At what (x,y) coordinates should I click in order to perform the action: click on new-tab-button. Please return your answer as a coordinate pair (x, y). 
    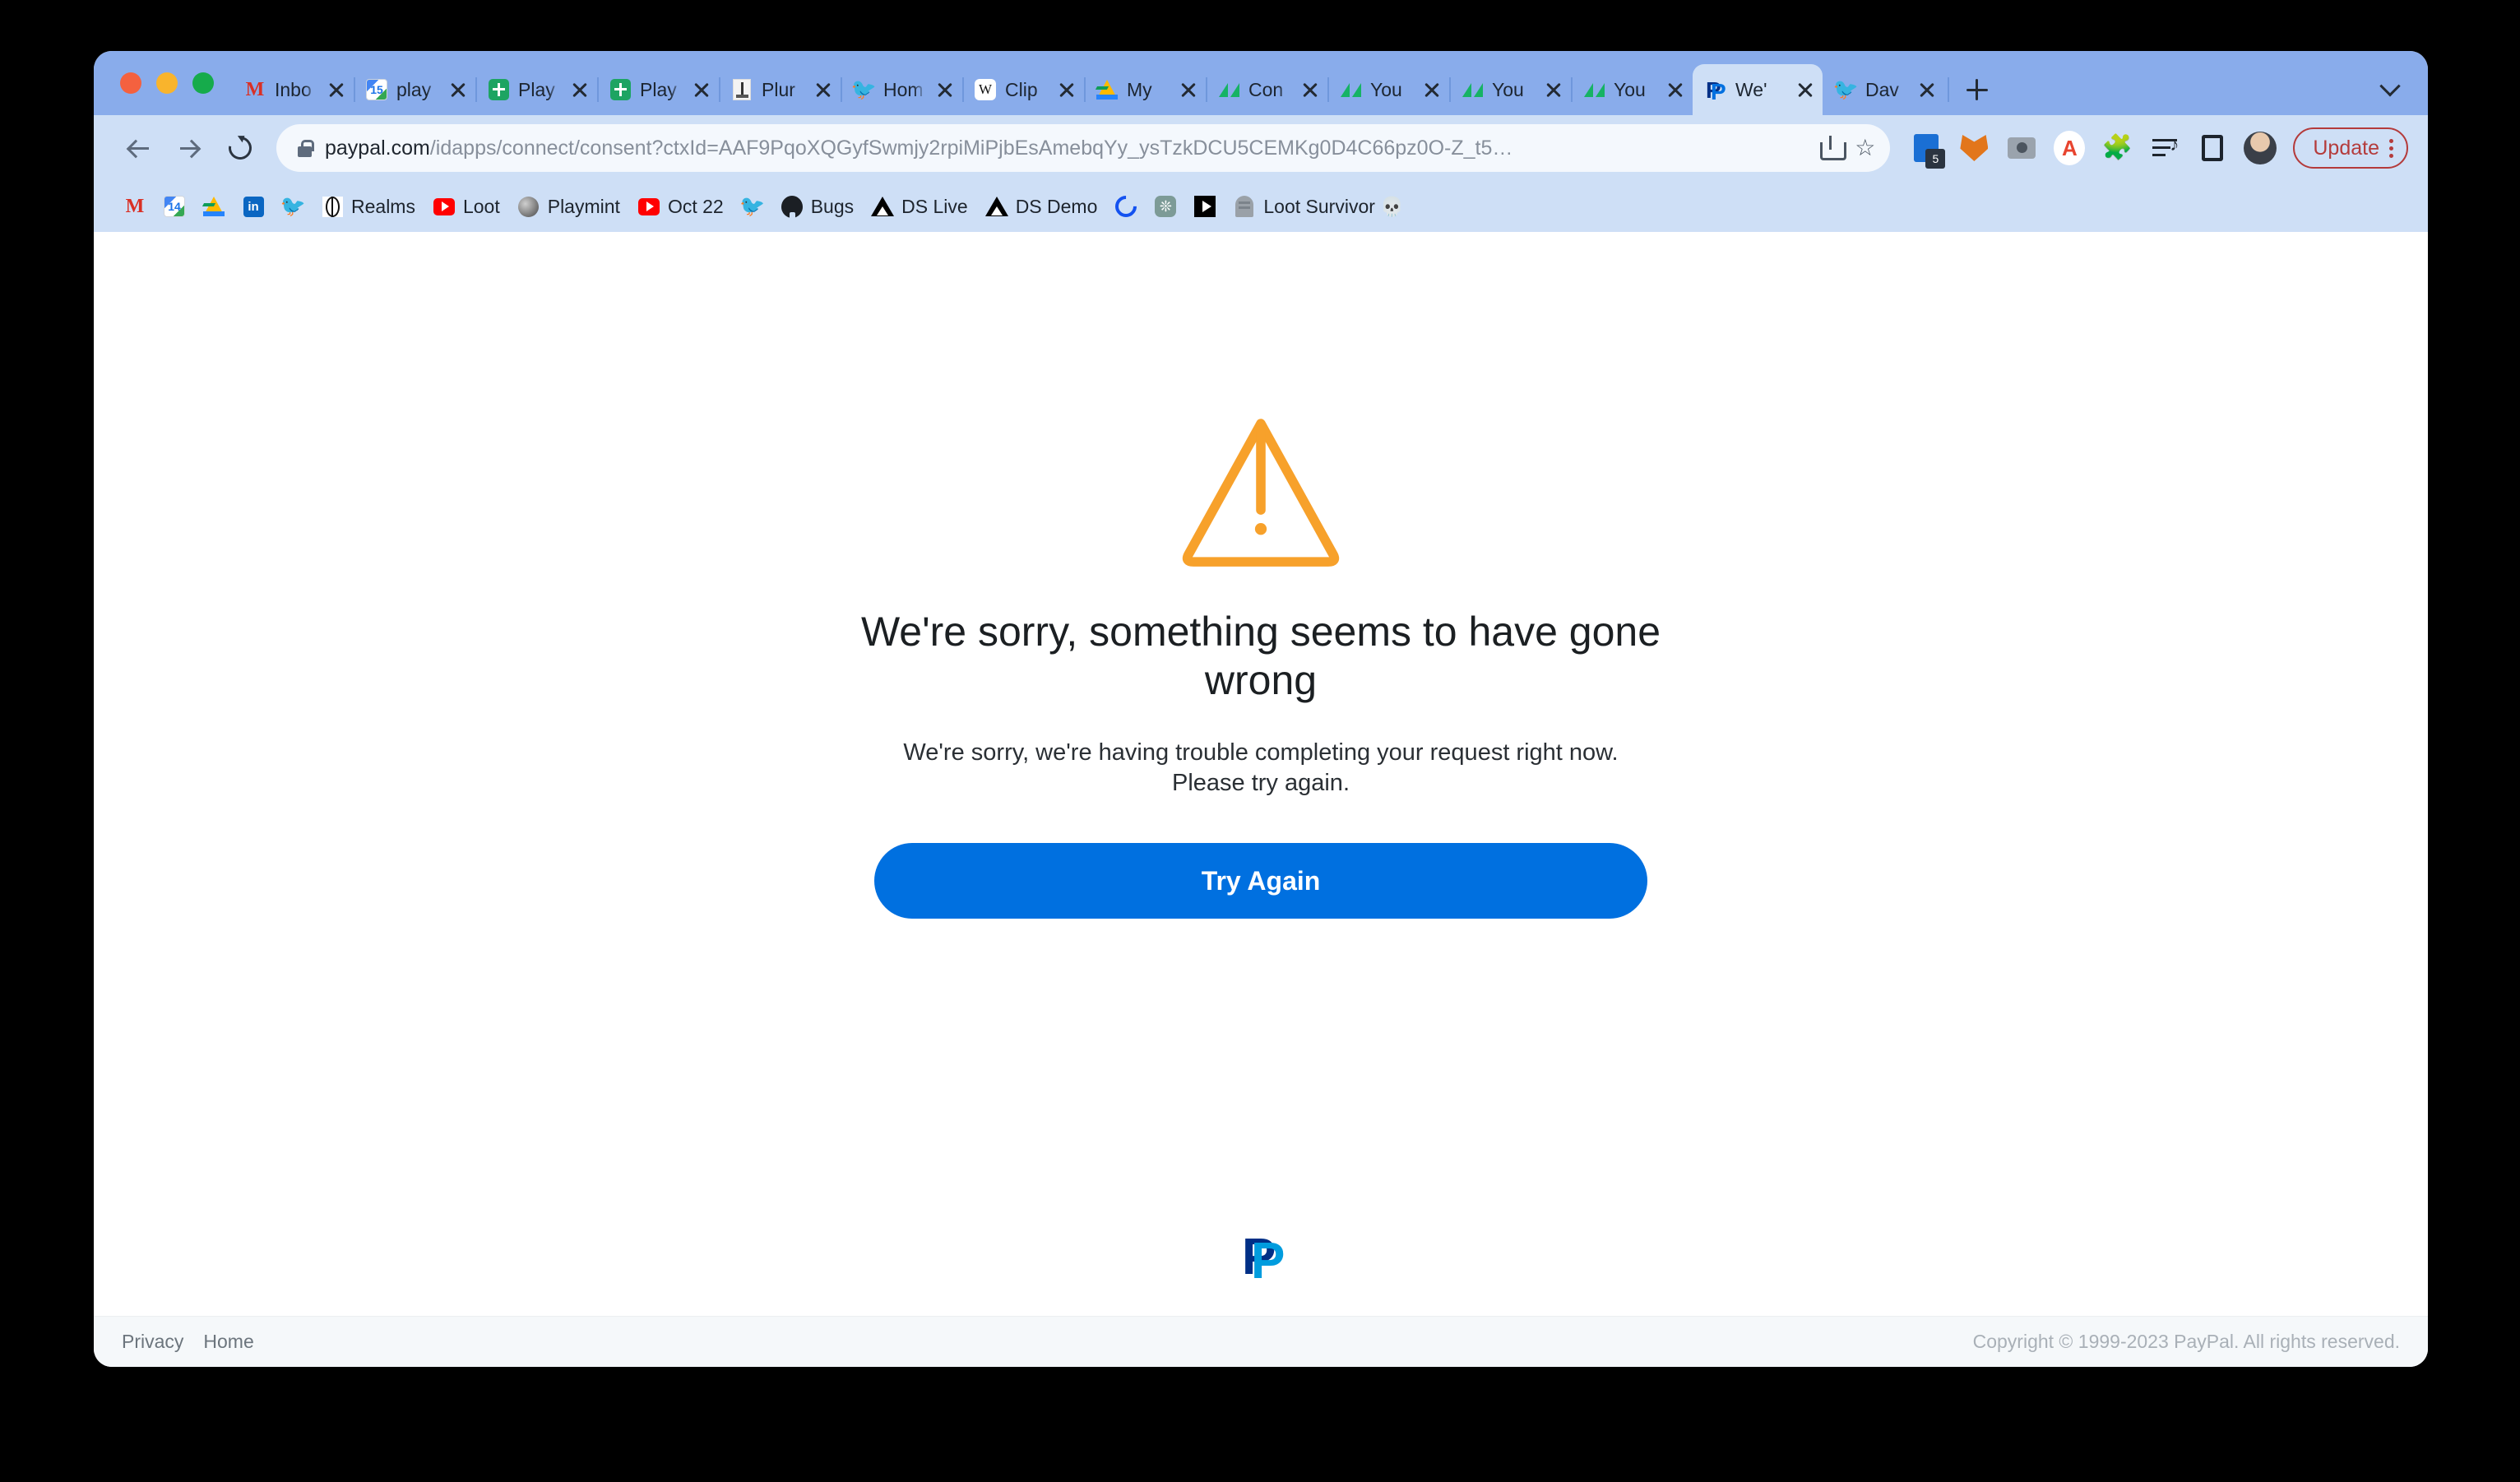
    Looking at the image, I should click on (1973, 89).